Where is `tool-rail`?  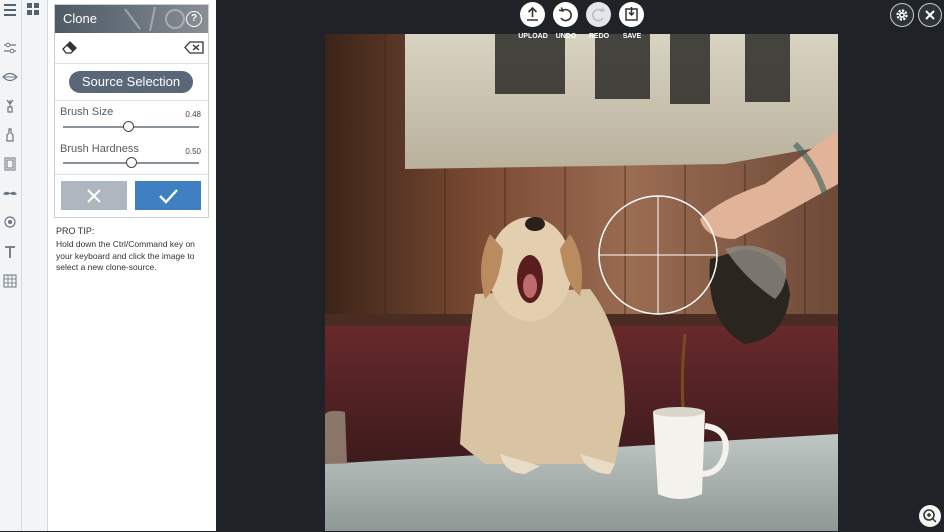 tool-rail is located at coordinates (11, 265).